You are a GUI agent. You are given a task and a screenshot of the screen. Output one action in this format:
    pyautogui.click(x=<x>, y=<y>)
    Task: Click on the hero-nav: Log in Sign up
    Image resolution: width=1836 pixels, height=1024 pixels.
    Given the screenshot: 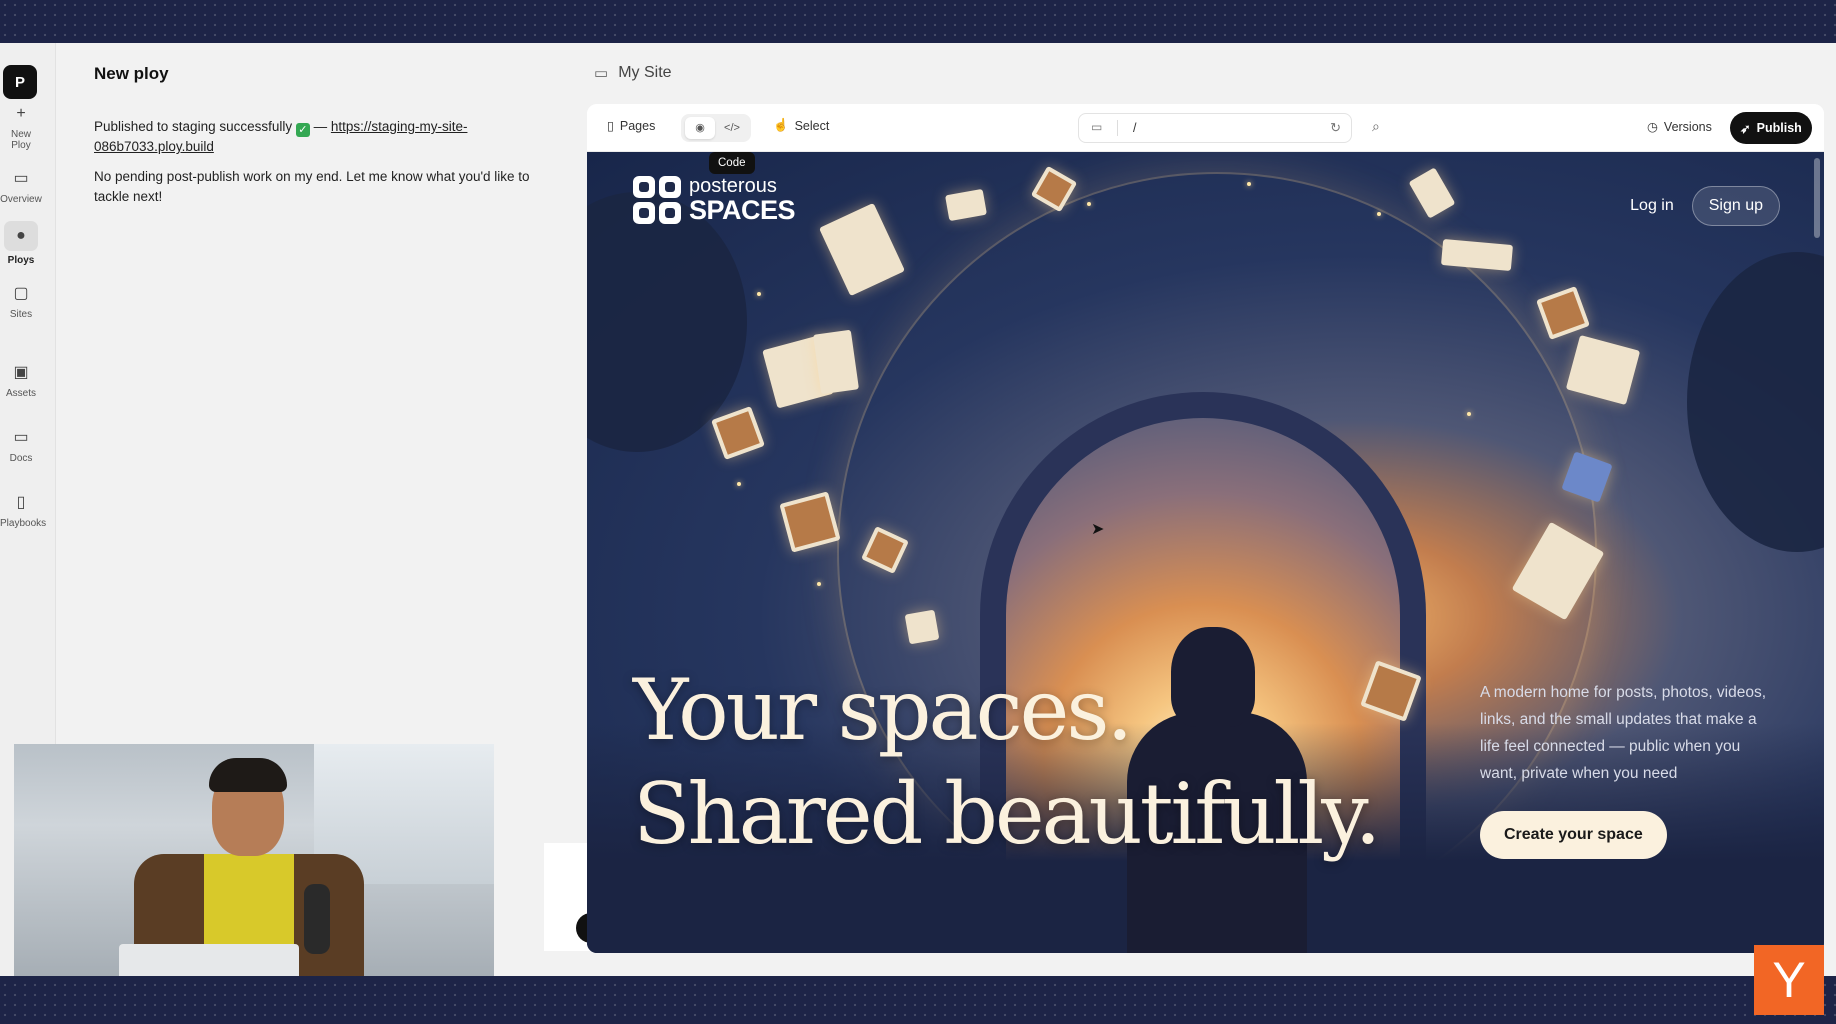 What is the action you would take?
    pyautogui.click(x=1705, y=206)
    